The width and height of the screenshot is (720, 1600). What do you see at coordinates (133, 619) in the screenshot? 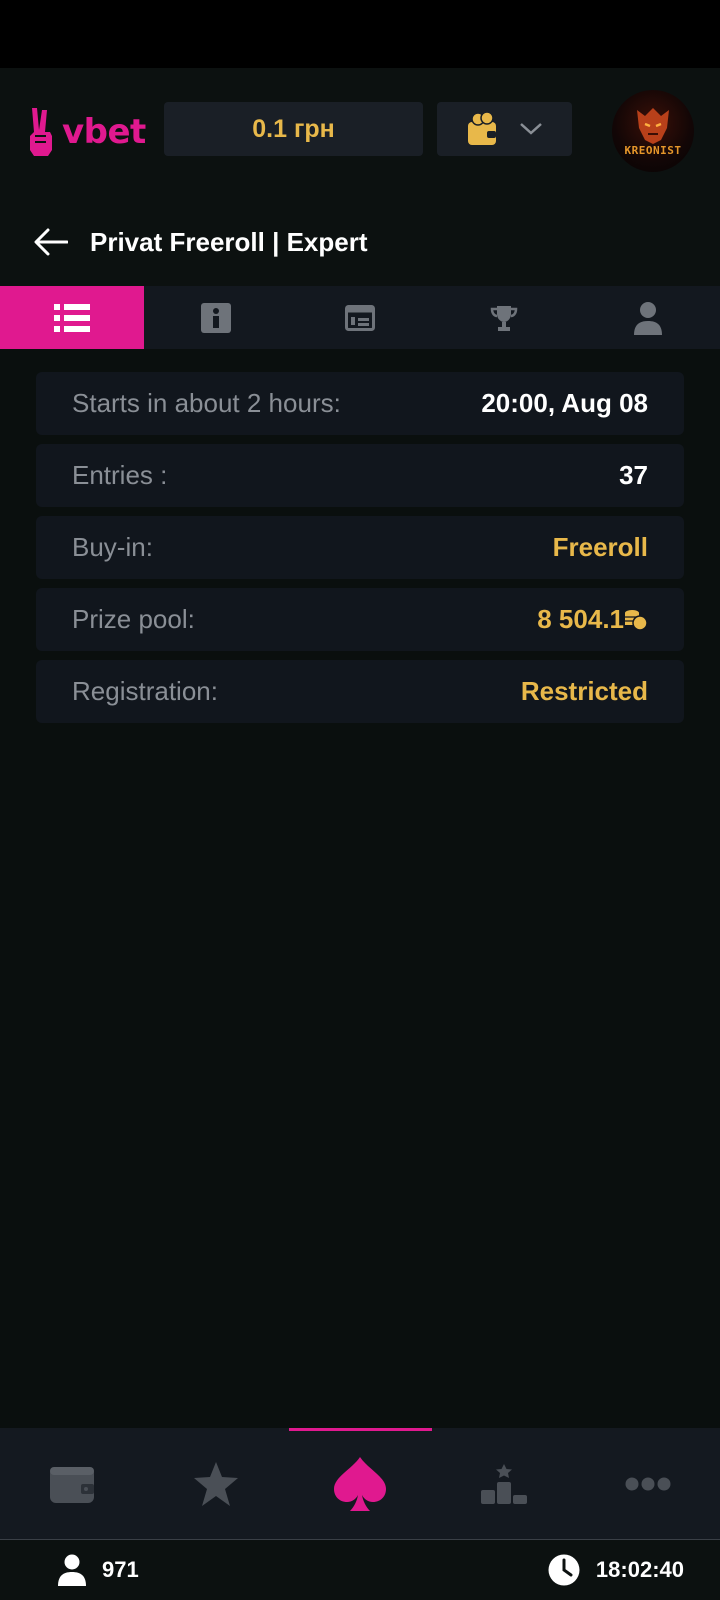
I see `prize-label: Prize pool:` at bounding box center [133, 619].